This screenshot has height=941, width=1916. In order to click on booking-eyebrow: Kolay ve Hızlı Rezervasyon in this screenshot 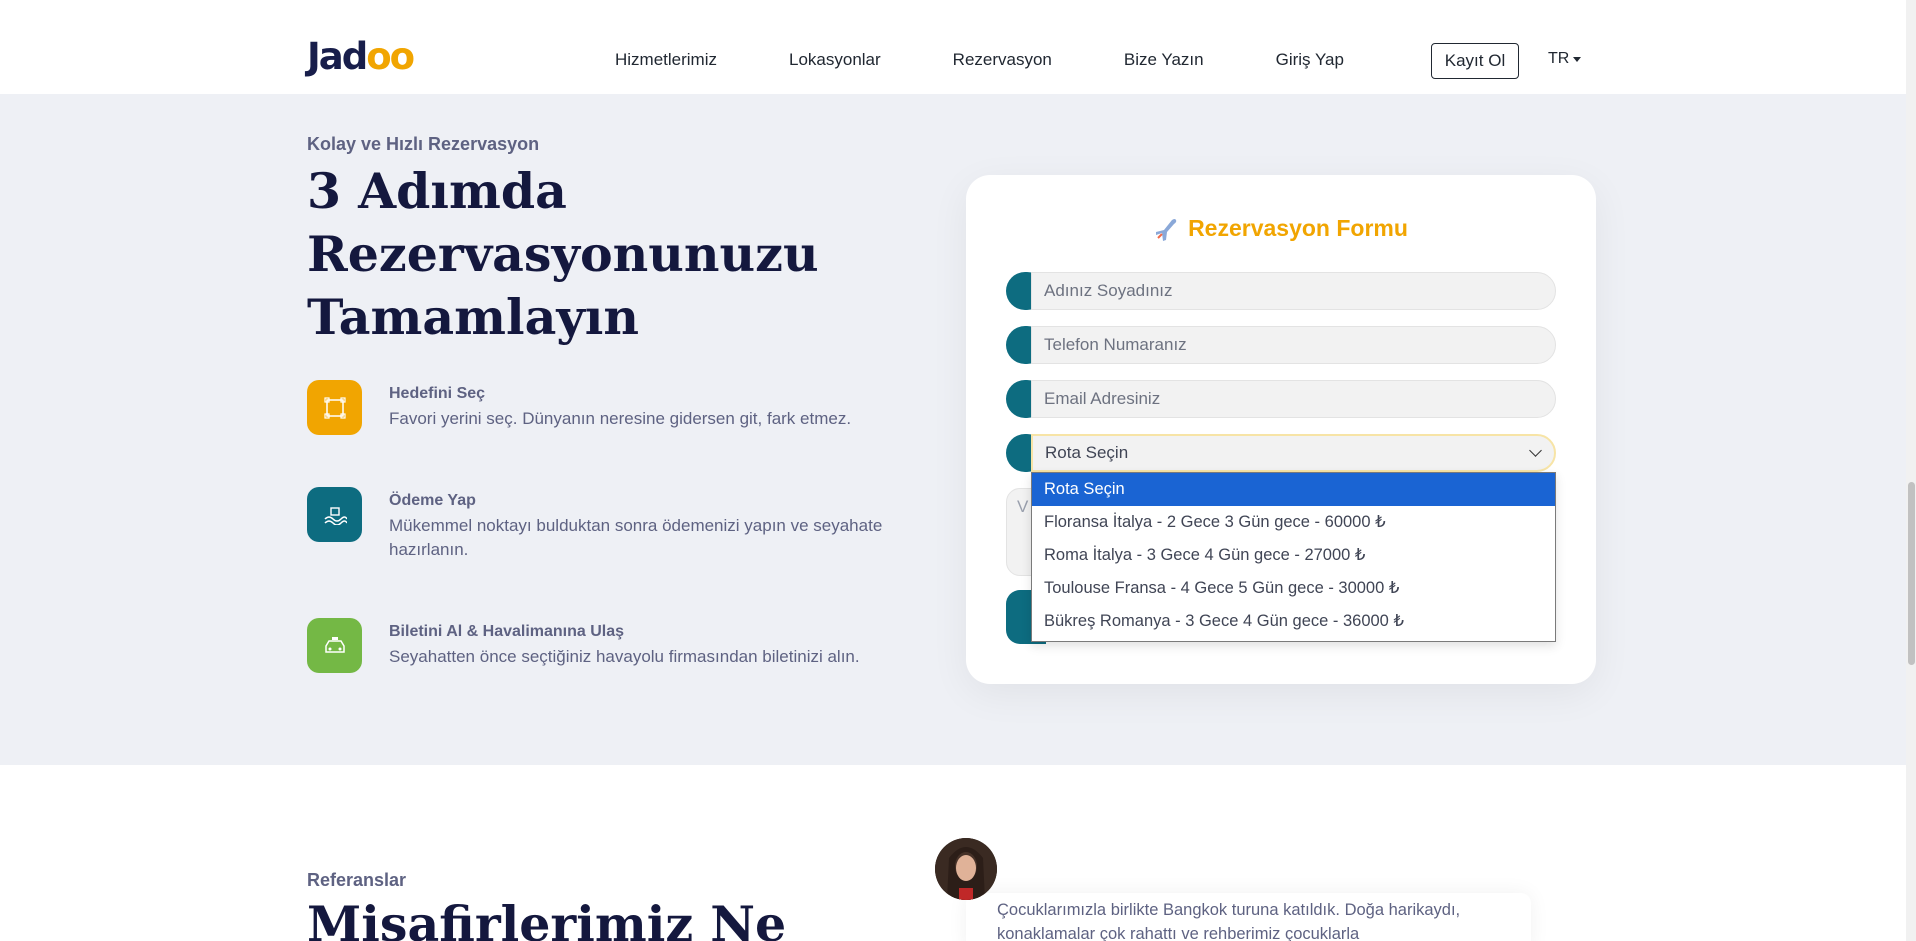, I will do `click(423, 144)`.